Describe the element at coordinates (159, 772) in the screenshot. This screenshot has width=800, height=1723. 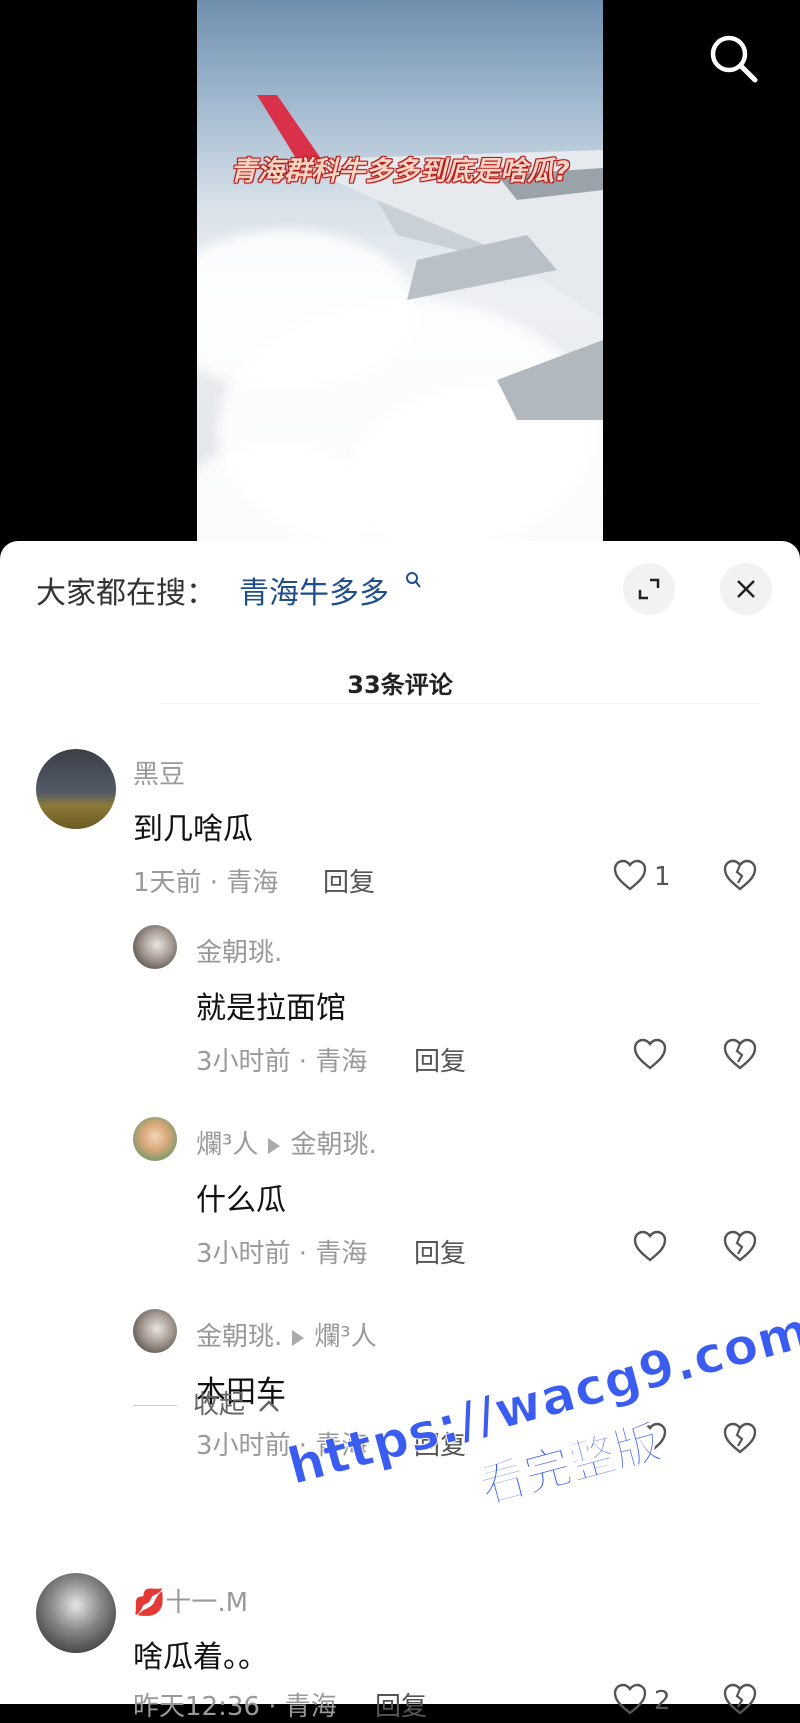
I see `comment-author: 黑豆` at that location.